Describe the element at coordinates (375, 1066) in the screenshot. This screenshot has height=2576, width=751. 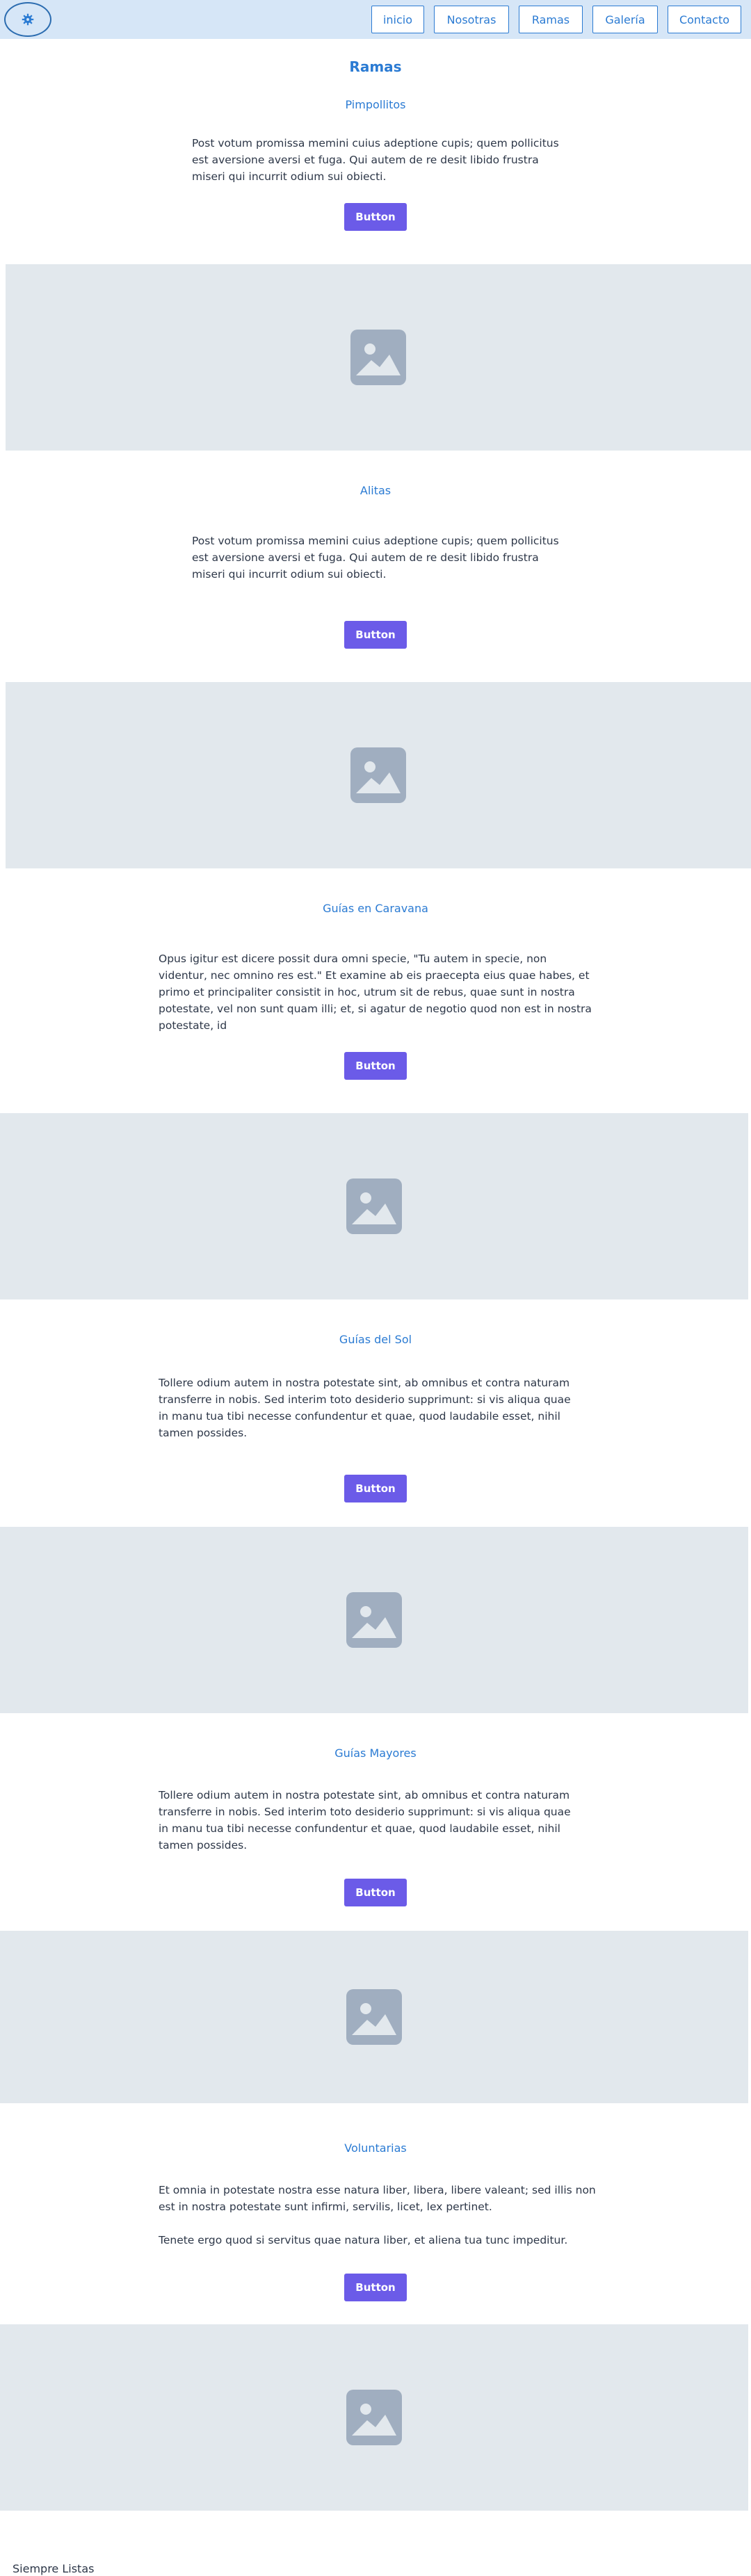
I see `section-button-guias-en-caravana: Button` at that location.